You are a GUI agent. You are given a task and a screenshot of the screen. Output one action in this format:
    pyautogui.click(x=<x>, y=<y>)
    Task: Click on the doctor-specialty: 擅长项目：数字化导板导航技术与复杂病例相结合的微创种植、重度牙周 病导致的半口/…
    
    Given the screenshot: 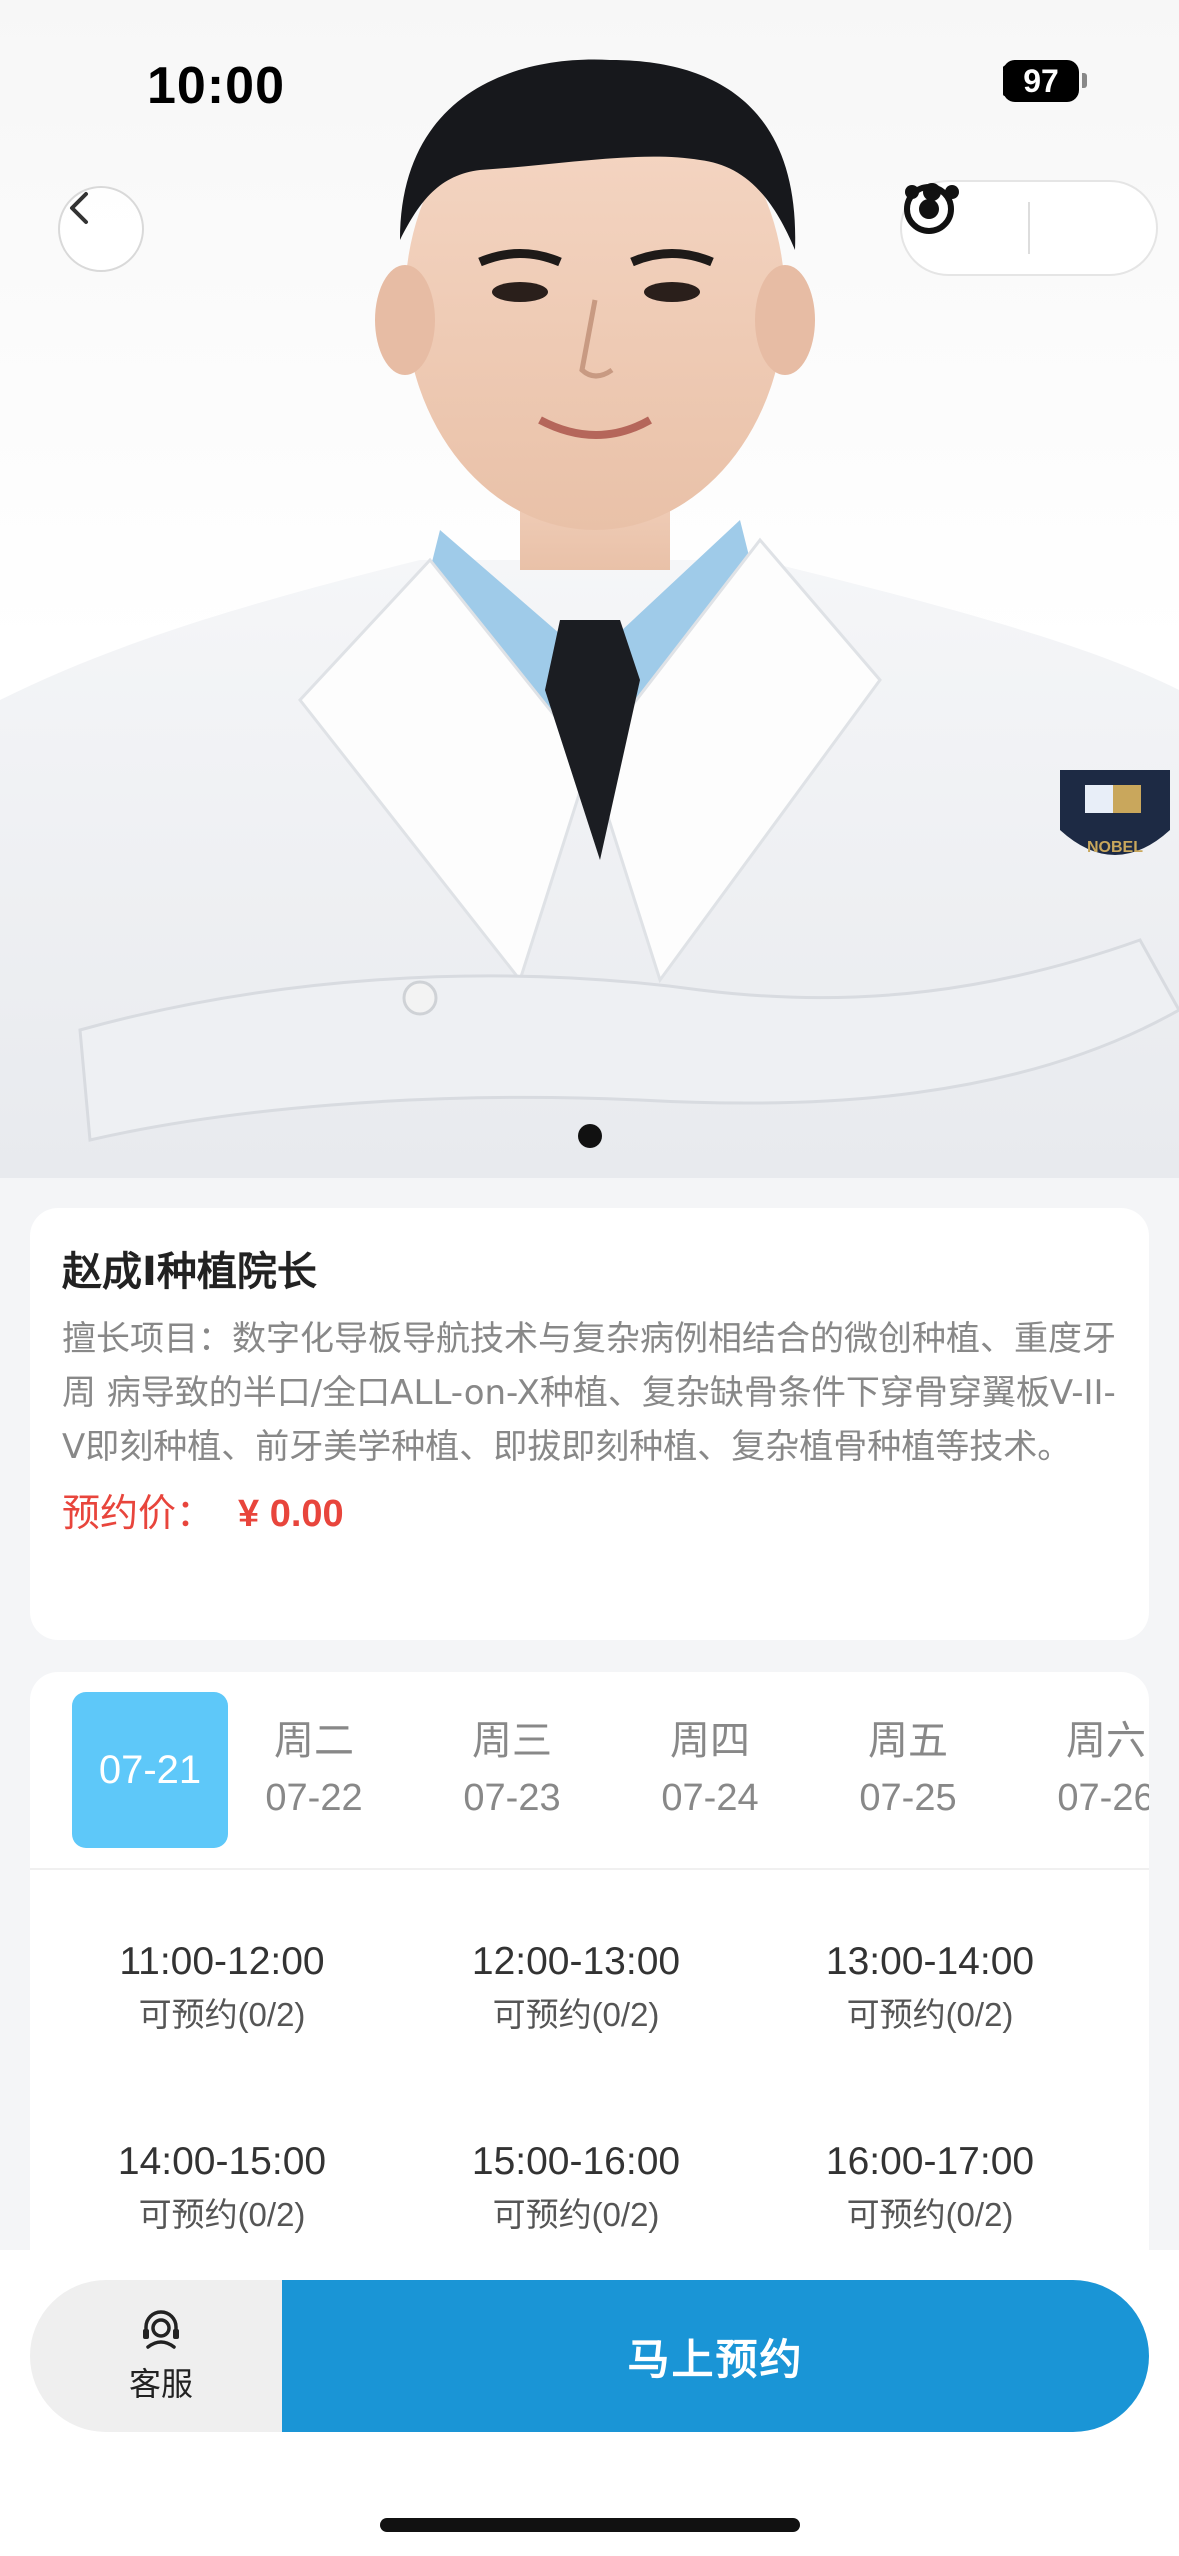 What is the action you would take?
    pyautogui.click(x=589, y=1393)
    